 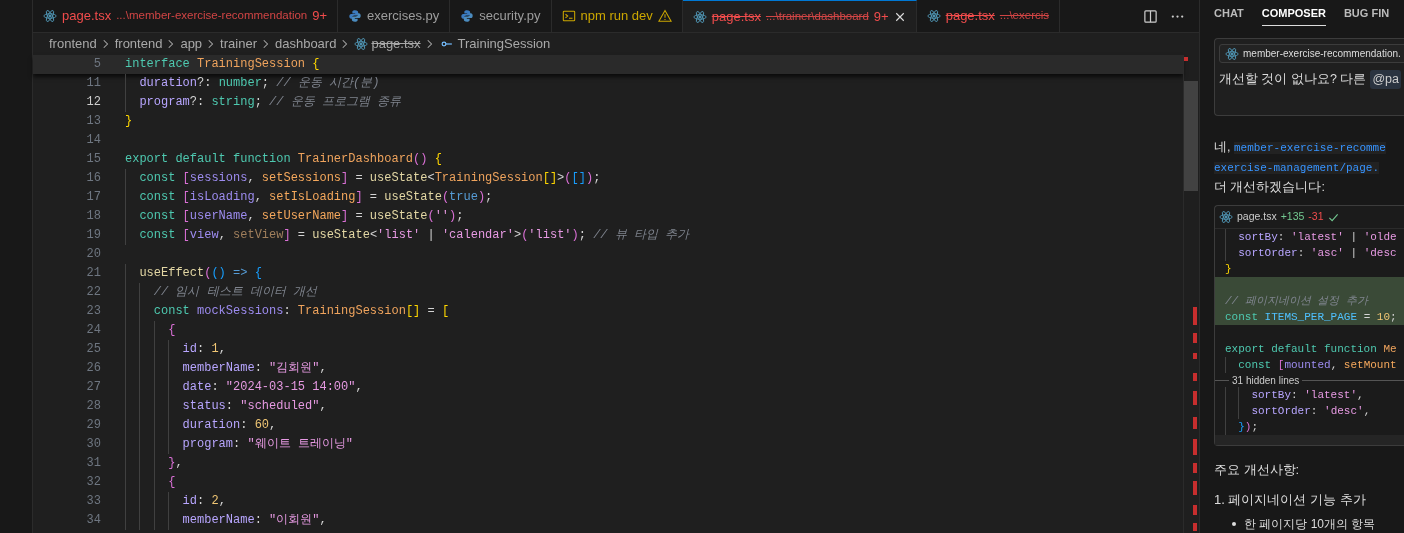 What do you see at coordinates (93, 520) in the screenshot?
I see `line-number: 34` at bounding box center [93, 520].